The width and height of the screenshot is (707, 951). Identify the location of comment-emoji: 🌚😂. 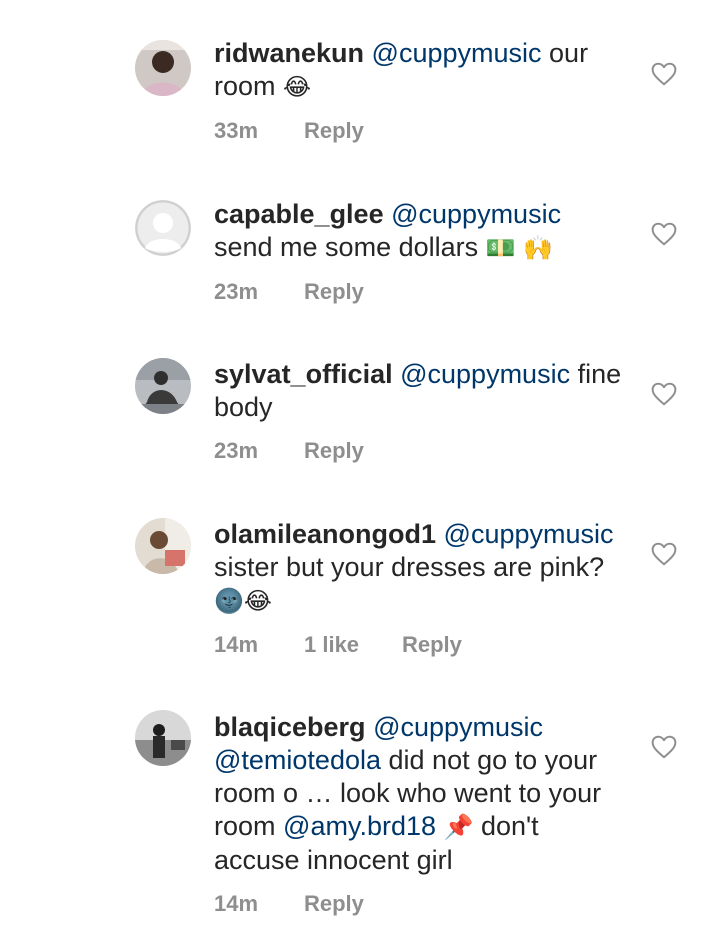
(243, 601).